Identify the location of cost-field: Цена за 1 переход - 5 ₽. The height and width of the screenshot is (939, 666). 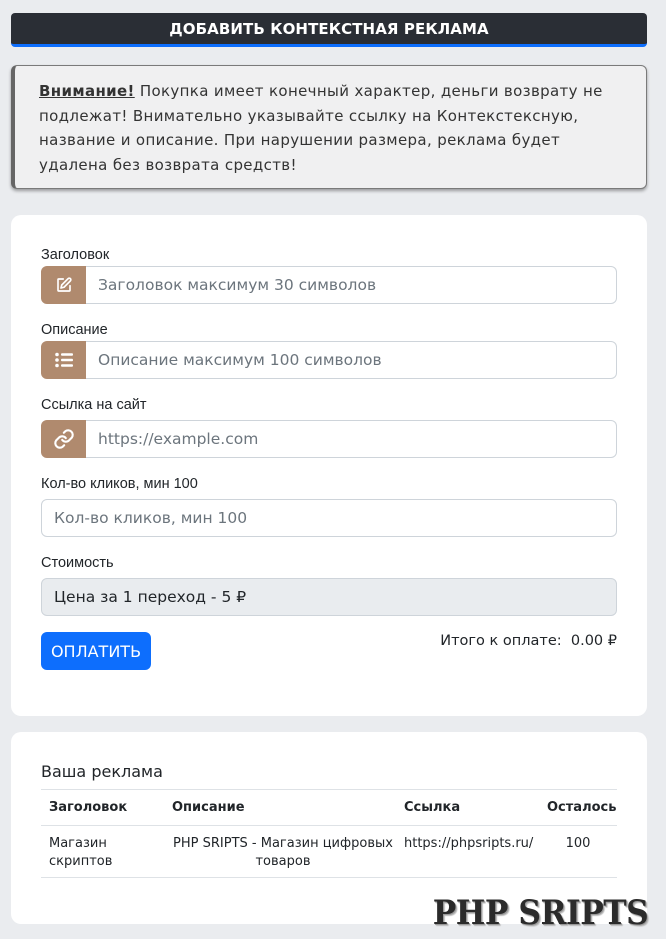
(329, 597).